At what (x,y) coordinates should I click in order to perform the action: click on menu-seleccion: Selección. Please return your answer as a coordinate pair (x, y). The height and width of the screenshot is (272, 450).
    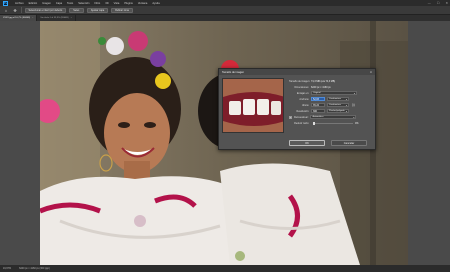
    Looking at the image, I should click on (83, 3).